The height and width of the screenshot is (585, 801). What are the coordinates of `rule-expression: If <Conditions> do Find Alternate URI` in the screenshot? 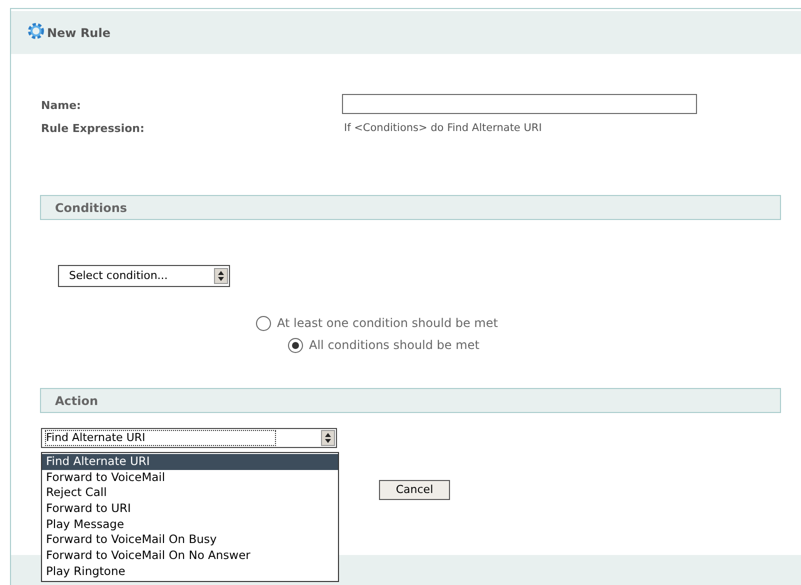 It's located at (443, 128).